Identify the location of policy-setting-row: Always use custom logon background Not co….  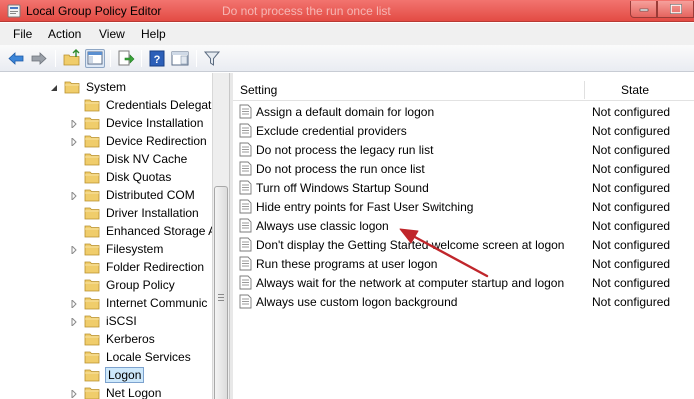
(463, 301).